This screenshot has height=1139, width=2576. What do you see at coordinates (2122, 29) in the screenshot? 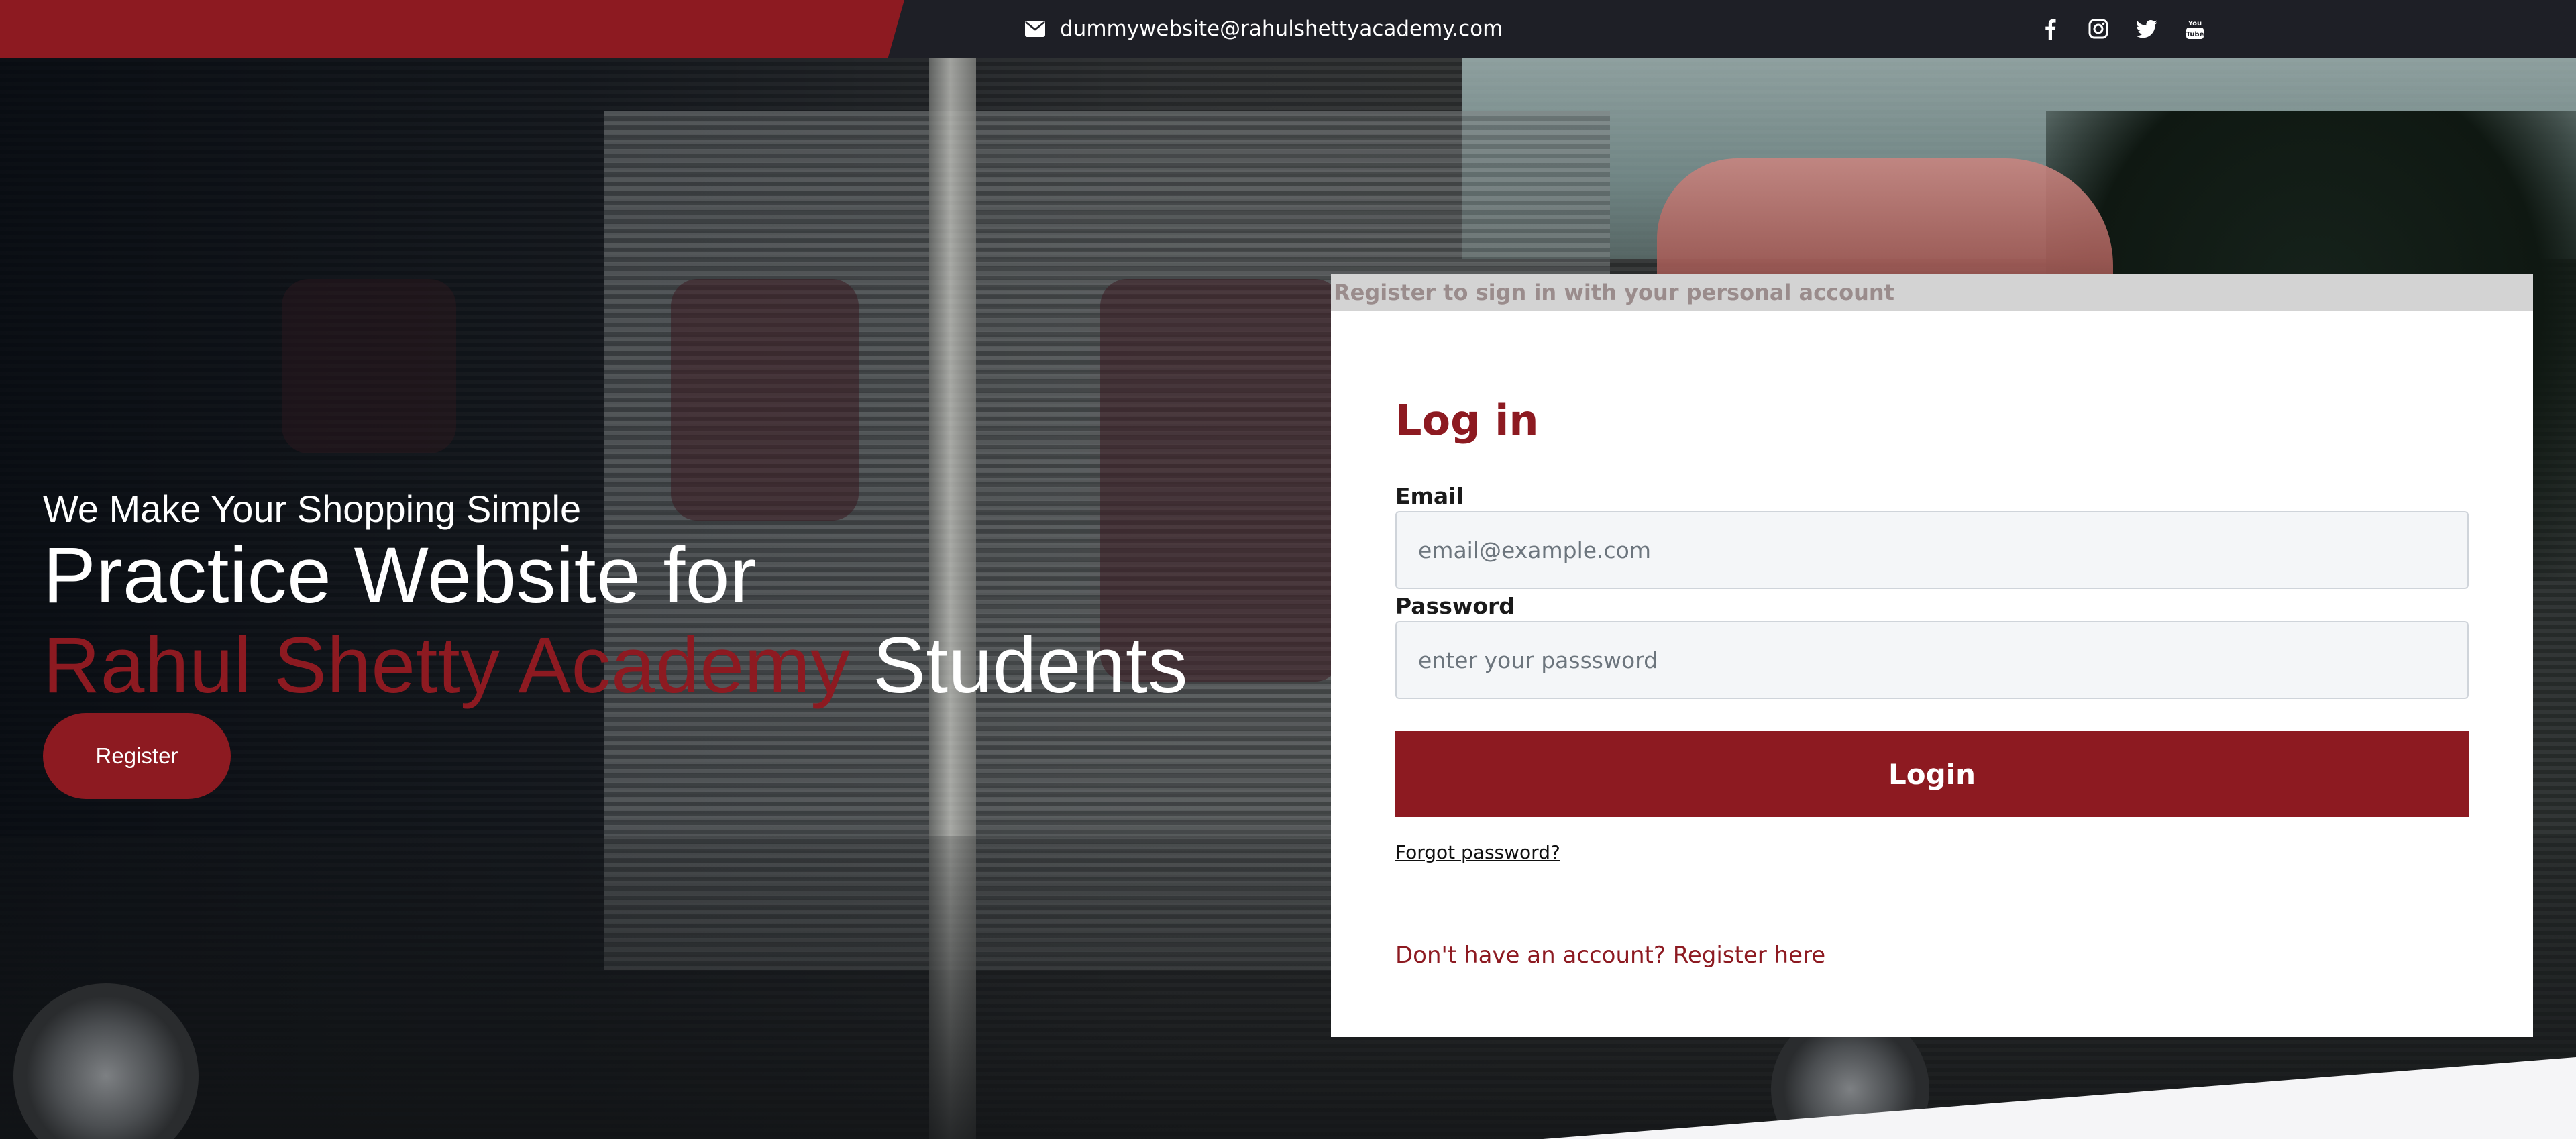
I see `social-links: You Tube` at bounding box center [2122, 29].